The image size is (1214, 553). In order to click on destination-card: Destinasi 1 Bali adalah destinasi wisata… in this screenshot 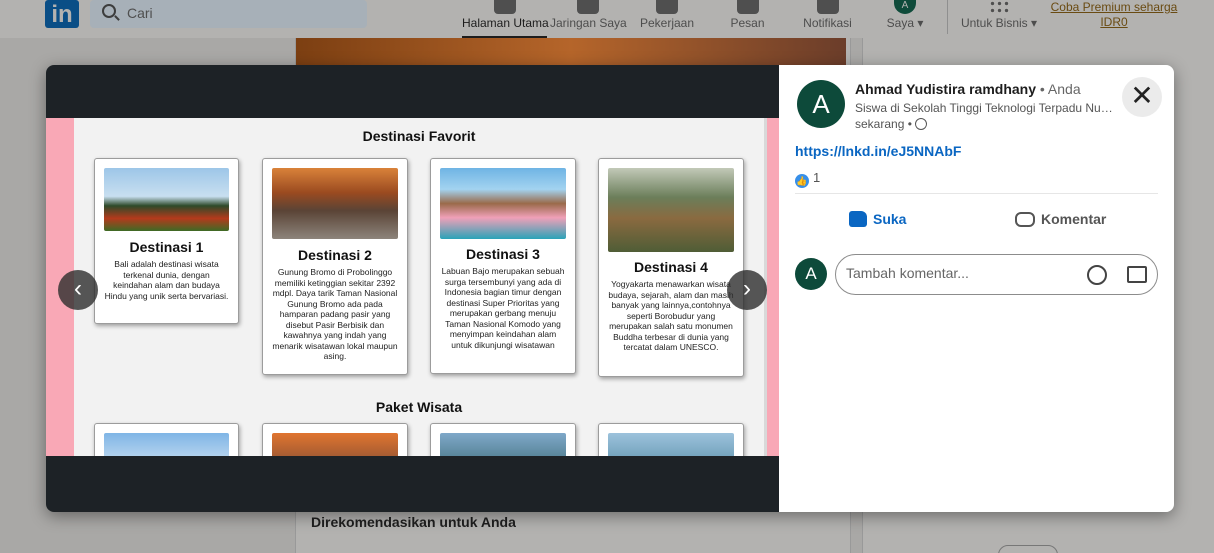, I will do `click(166, 241)`.